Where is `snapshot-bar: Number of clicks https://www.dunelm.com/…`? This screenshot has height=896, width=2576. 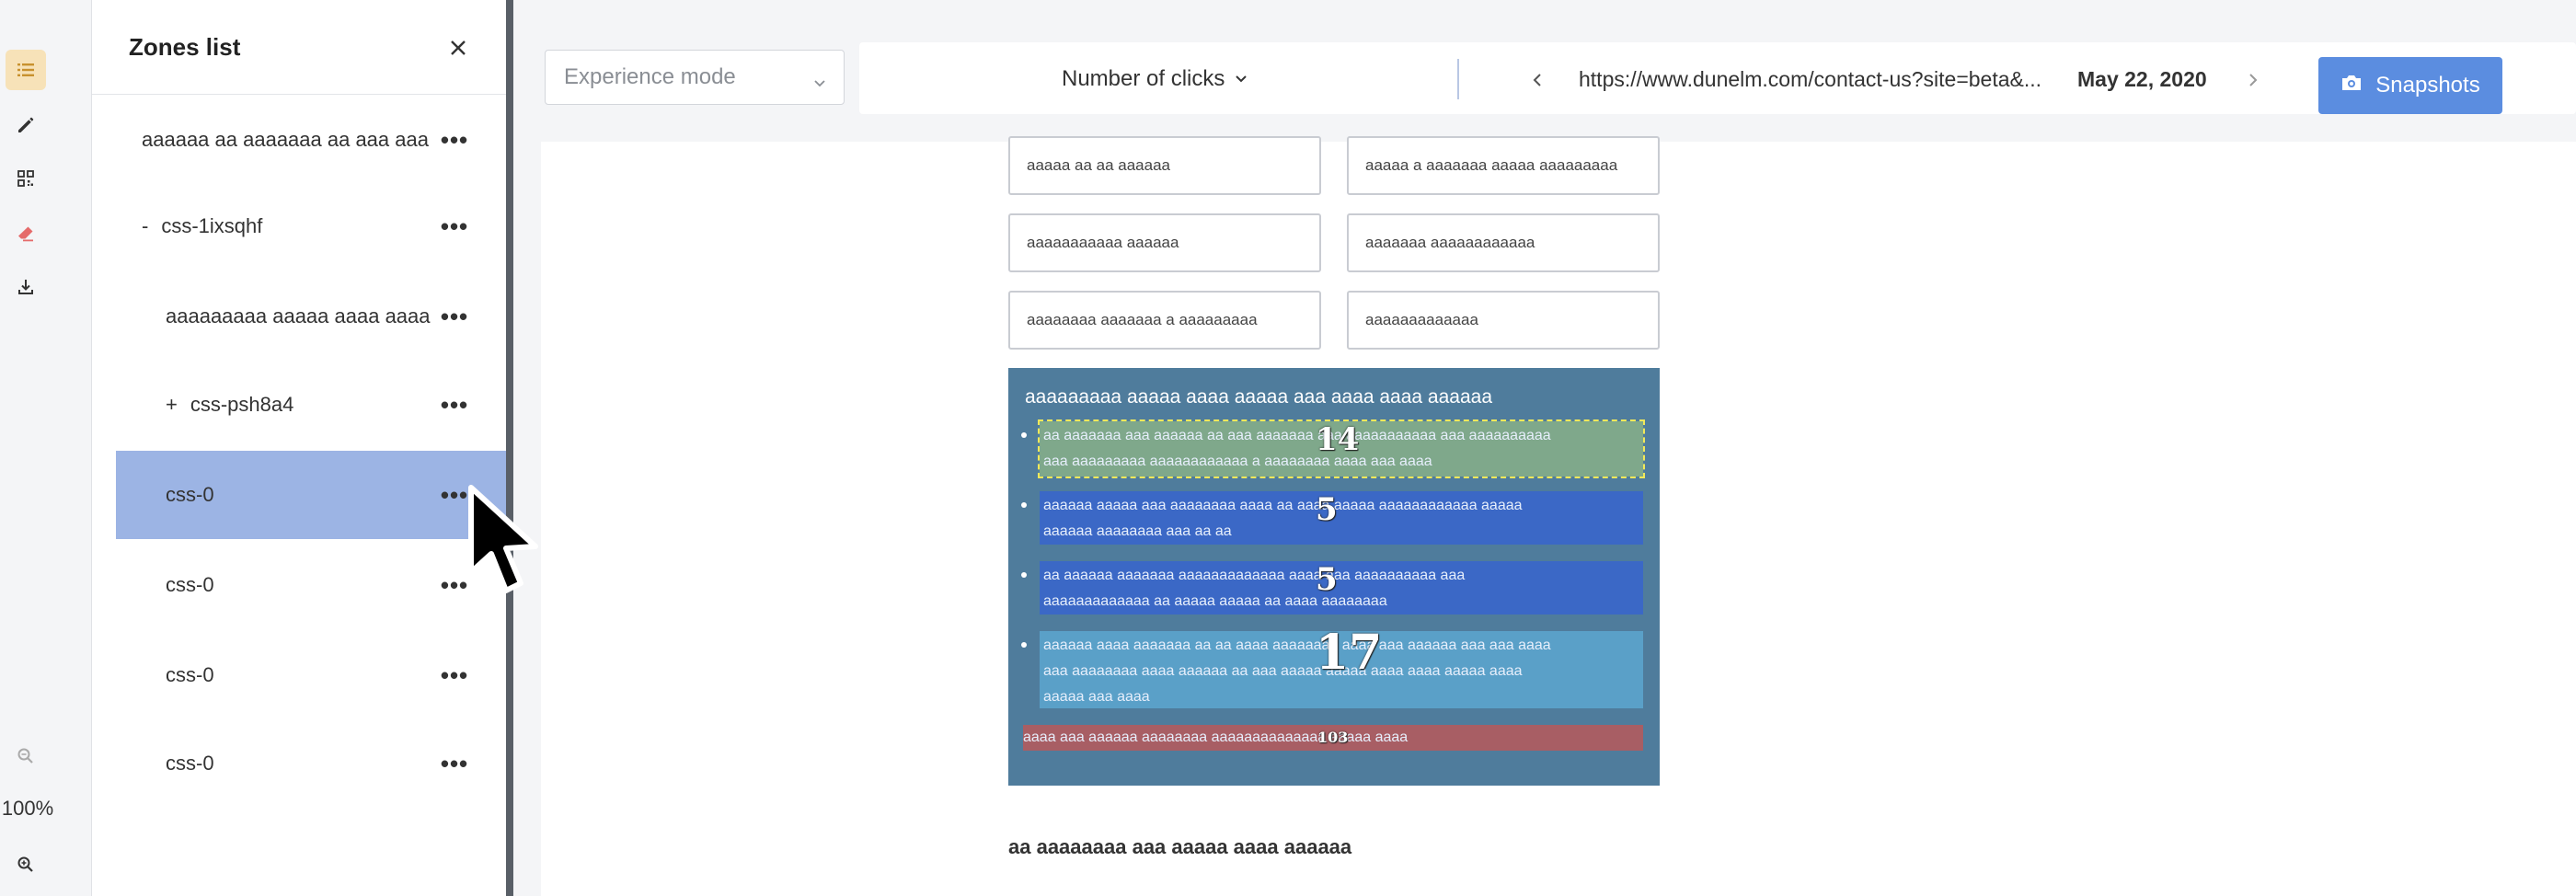 snapshot-bar: Number of clicks https://www.dunelm.com/… is located at coordinates (1717, 78).